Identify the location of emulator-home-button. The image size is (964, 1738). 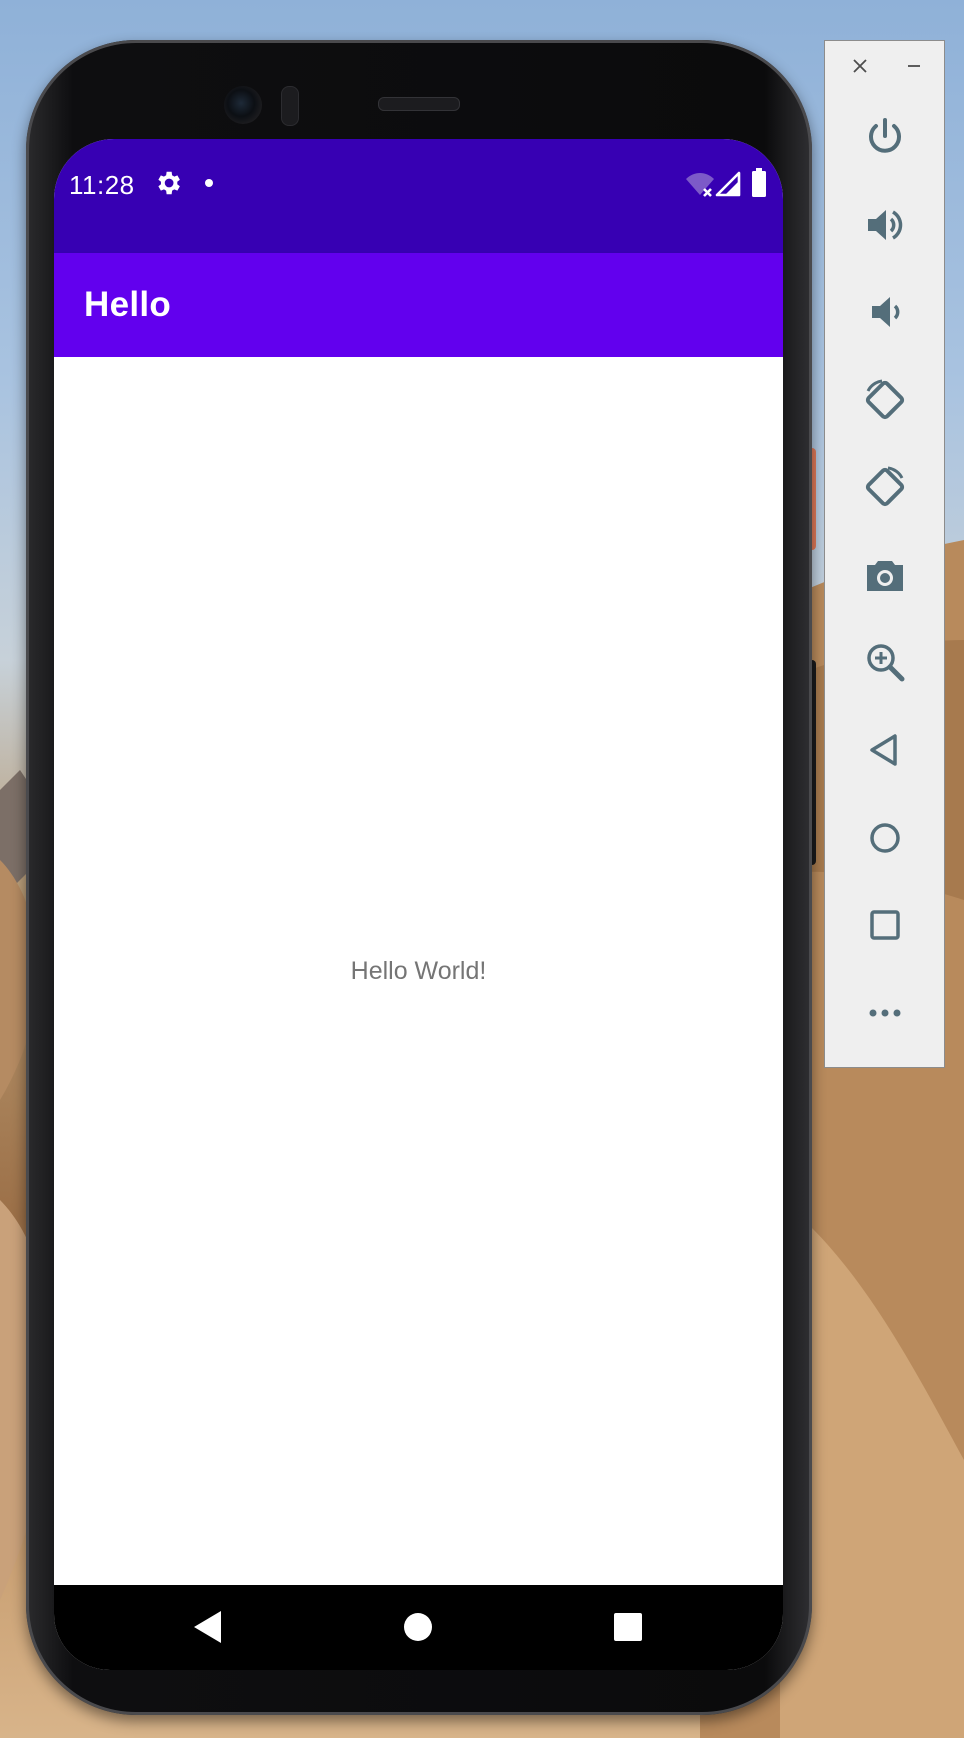
(885, 838).